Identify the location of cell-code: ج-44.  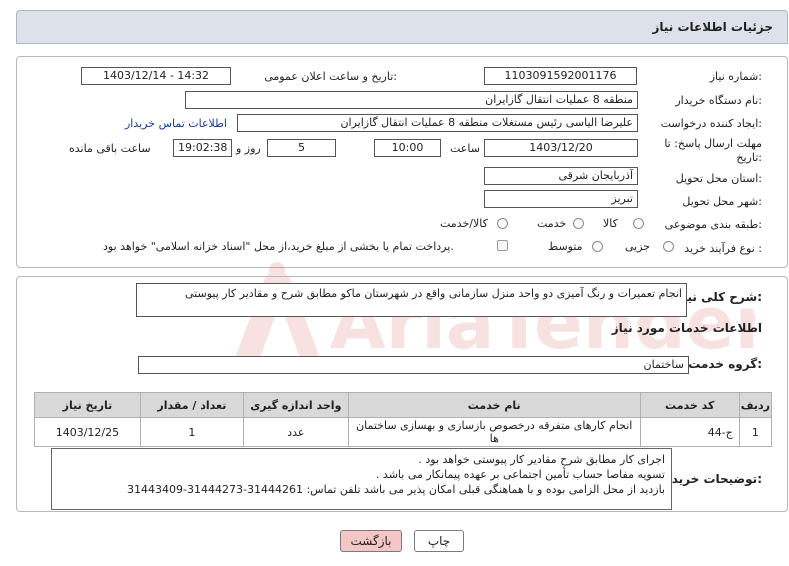
(689, 432).